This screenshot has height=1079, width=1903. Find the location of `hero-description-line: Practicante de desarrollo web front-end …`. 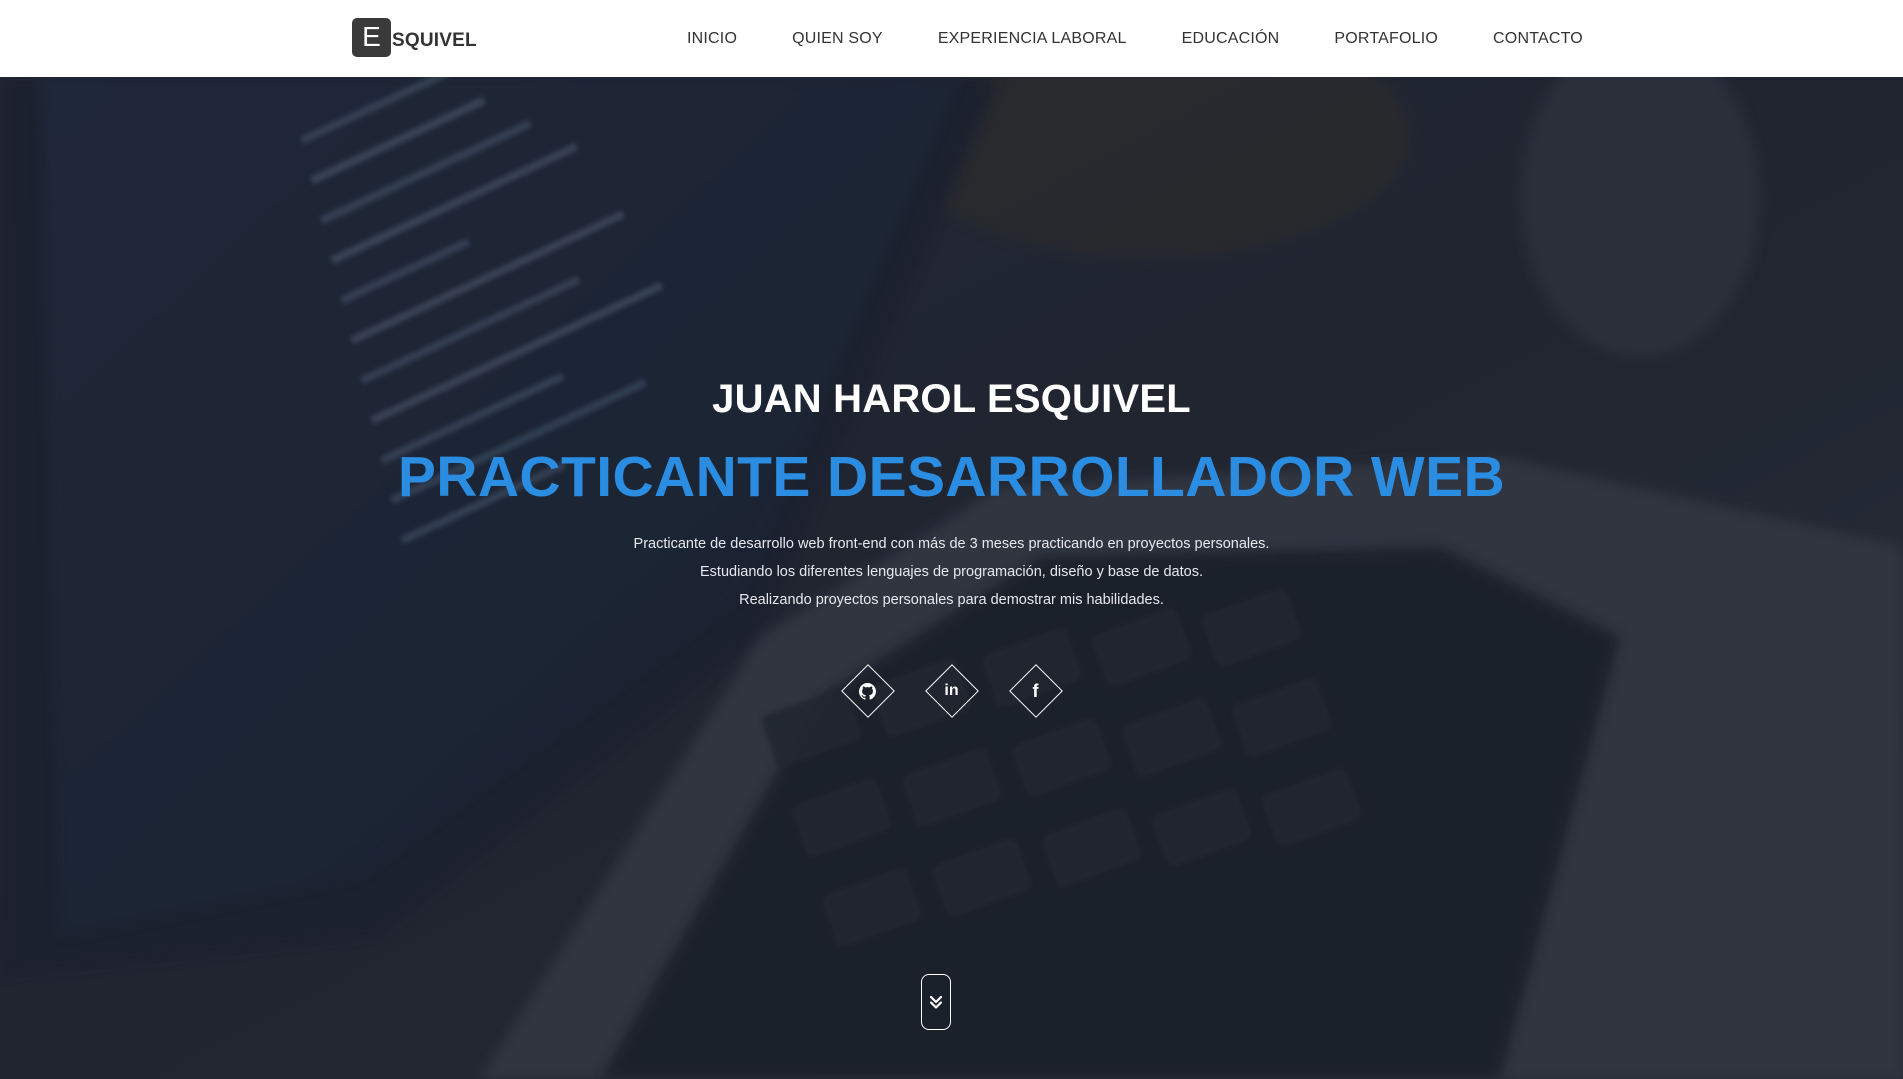

hero-description-line: Practicante de desarrollo web front-end … is located at coordinates (951, 544).